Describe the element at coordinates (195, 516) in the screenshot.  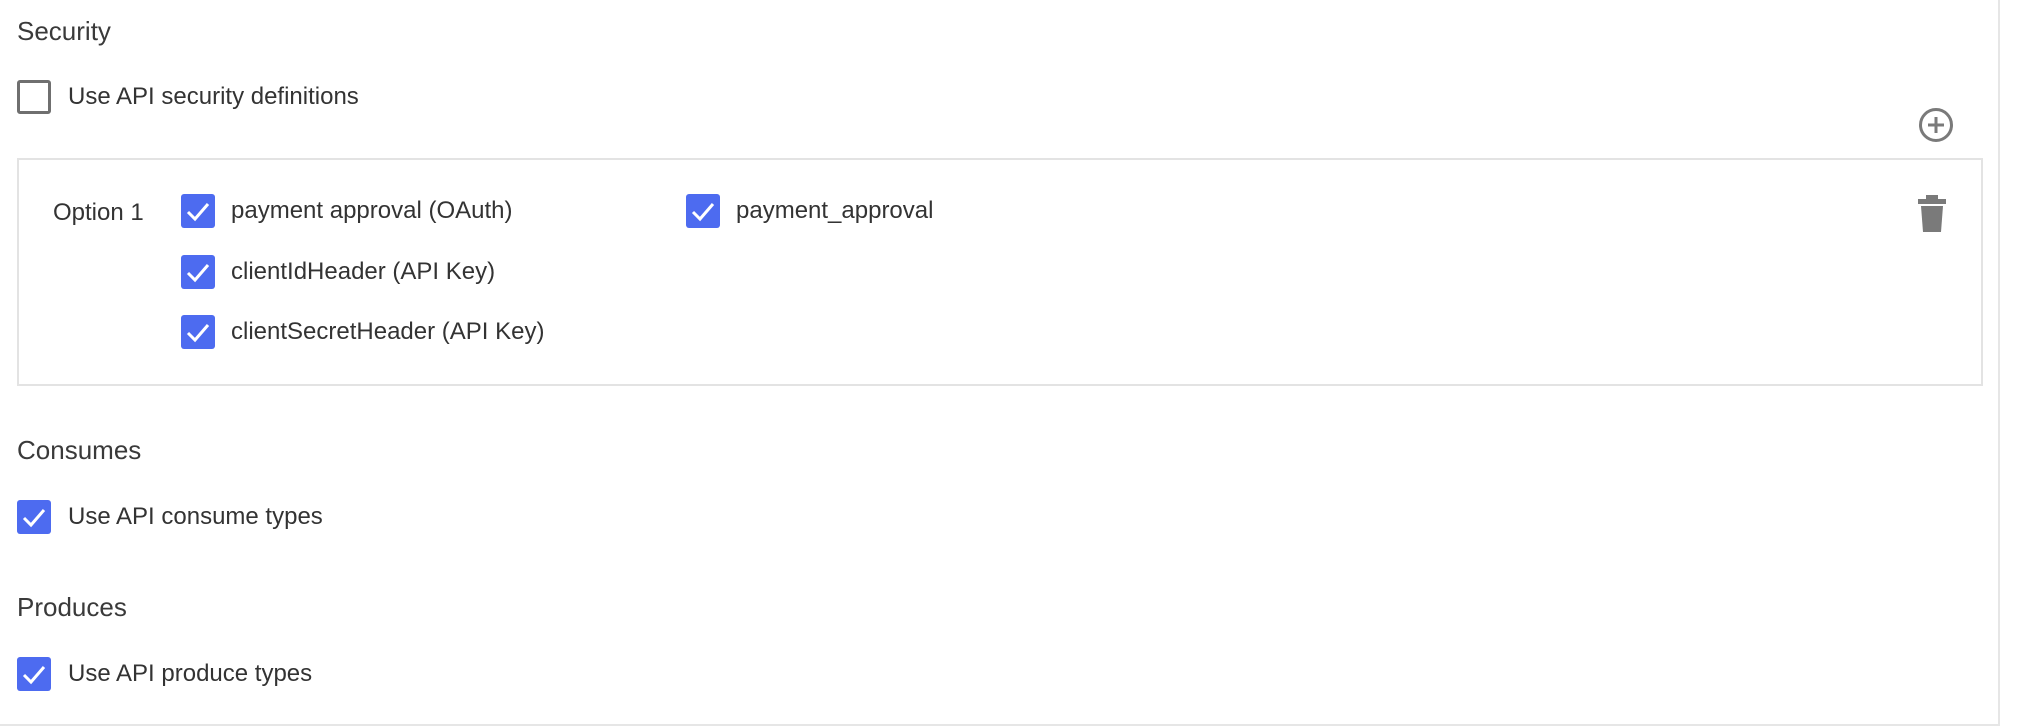
I see `use-consume-types-label: Use API consume types` at that location.